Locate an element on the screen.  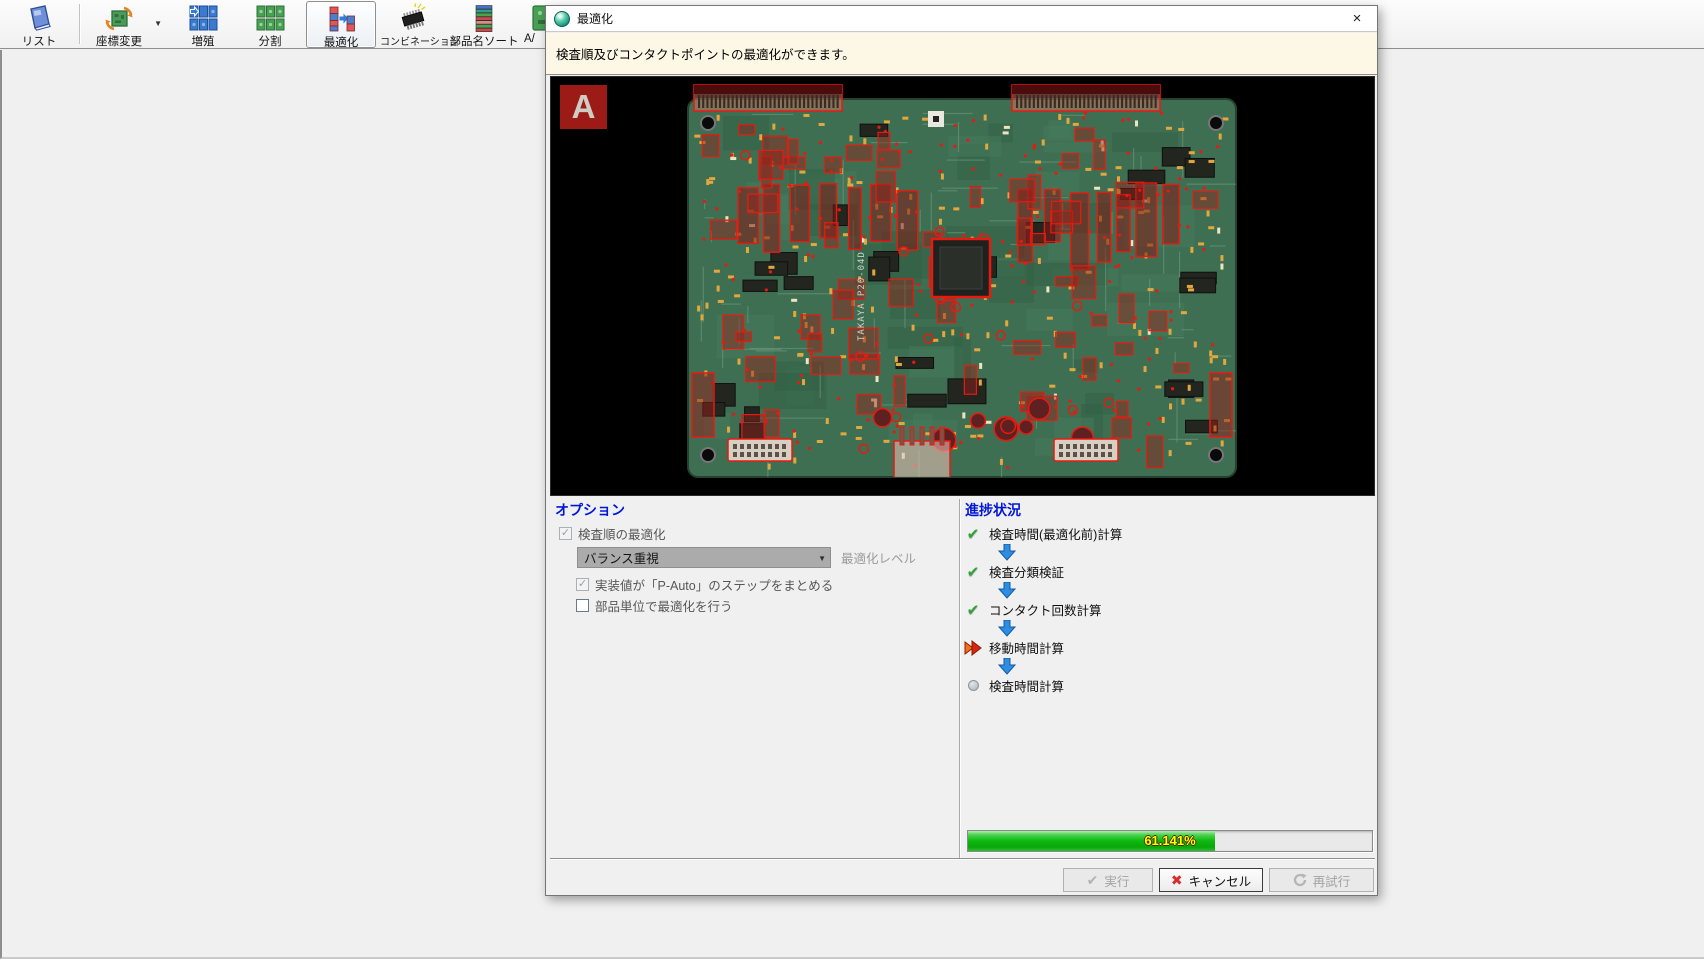
checkbox-pauto-steps: ✓ 実装値が「P-Auto」のステップをまとめる is located at coordinates (705, 585).